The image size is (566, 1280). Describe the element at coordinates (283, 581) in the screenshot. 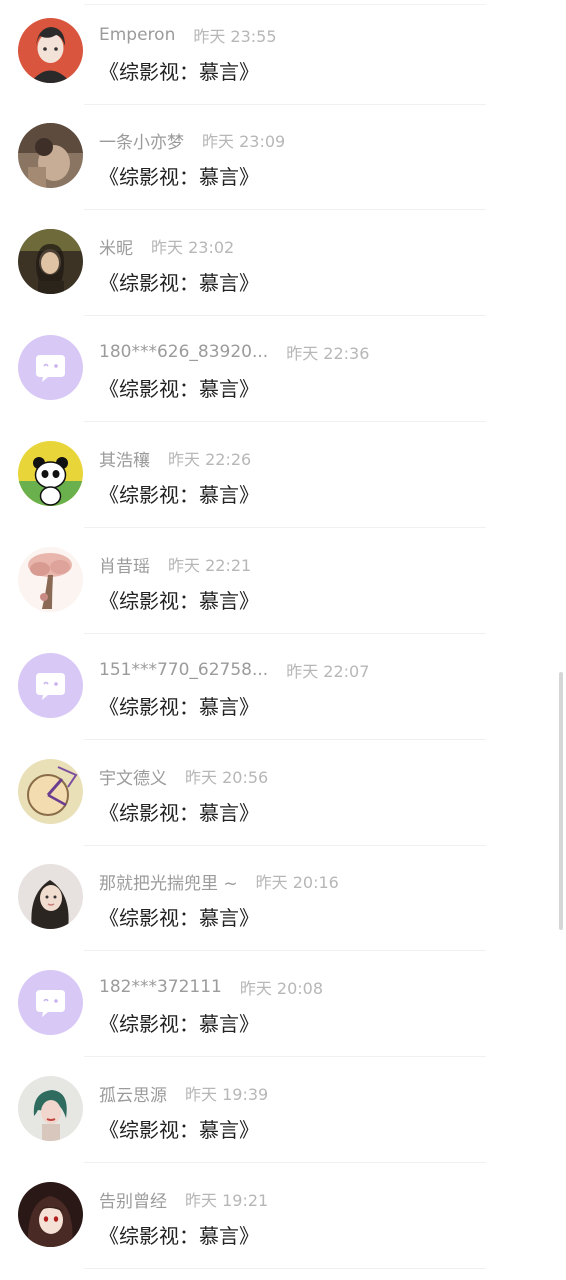

I see `list-item: 肖昔瑶 昨天 22:21 《综影视：慕言》` at that location.